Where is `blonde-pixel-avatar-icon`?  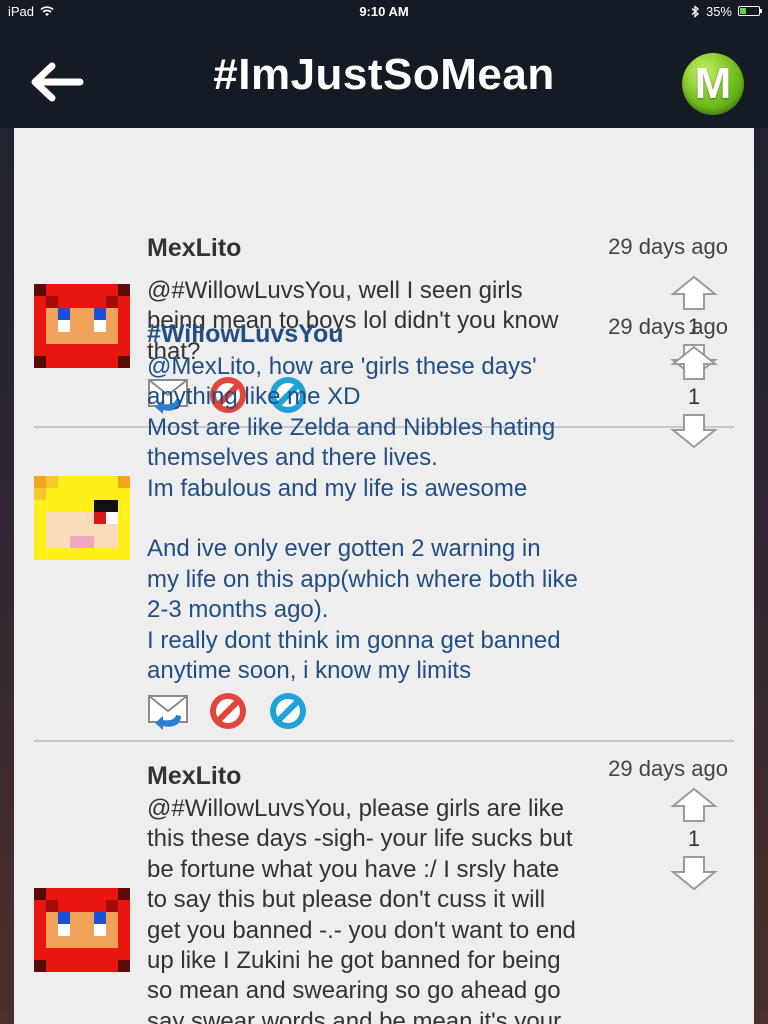 blonde-pixel-avatar-icon is located at coordinates (82, 518).